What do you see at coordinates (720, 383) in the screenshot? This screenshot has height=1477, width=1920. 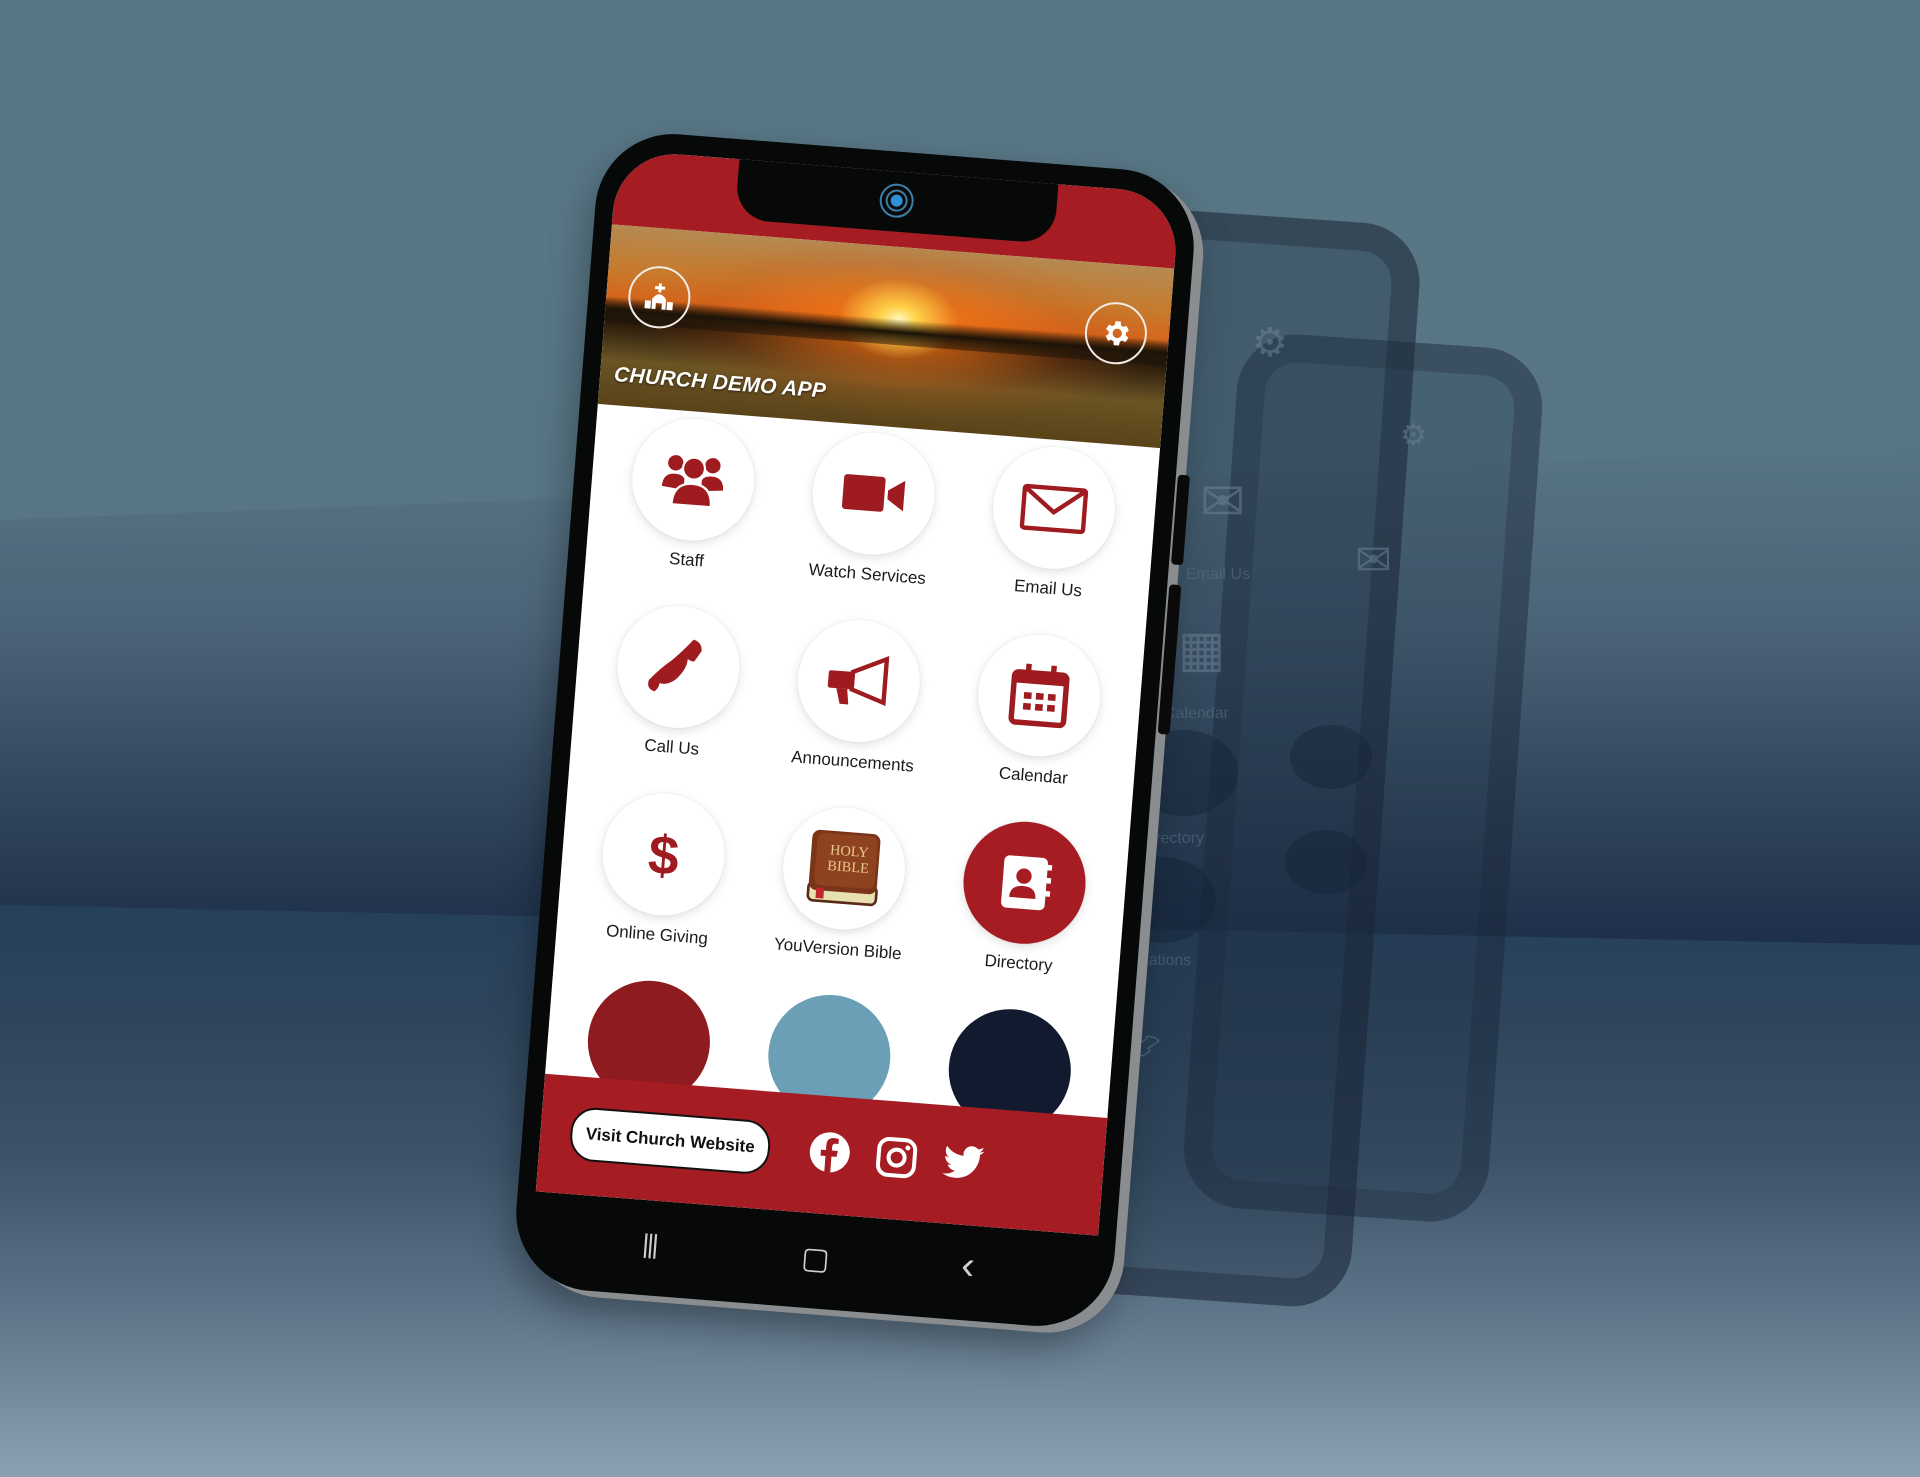 I see `app-title: CHURCH DEMO APP` at bounding box center [720, 383].